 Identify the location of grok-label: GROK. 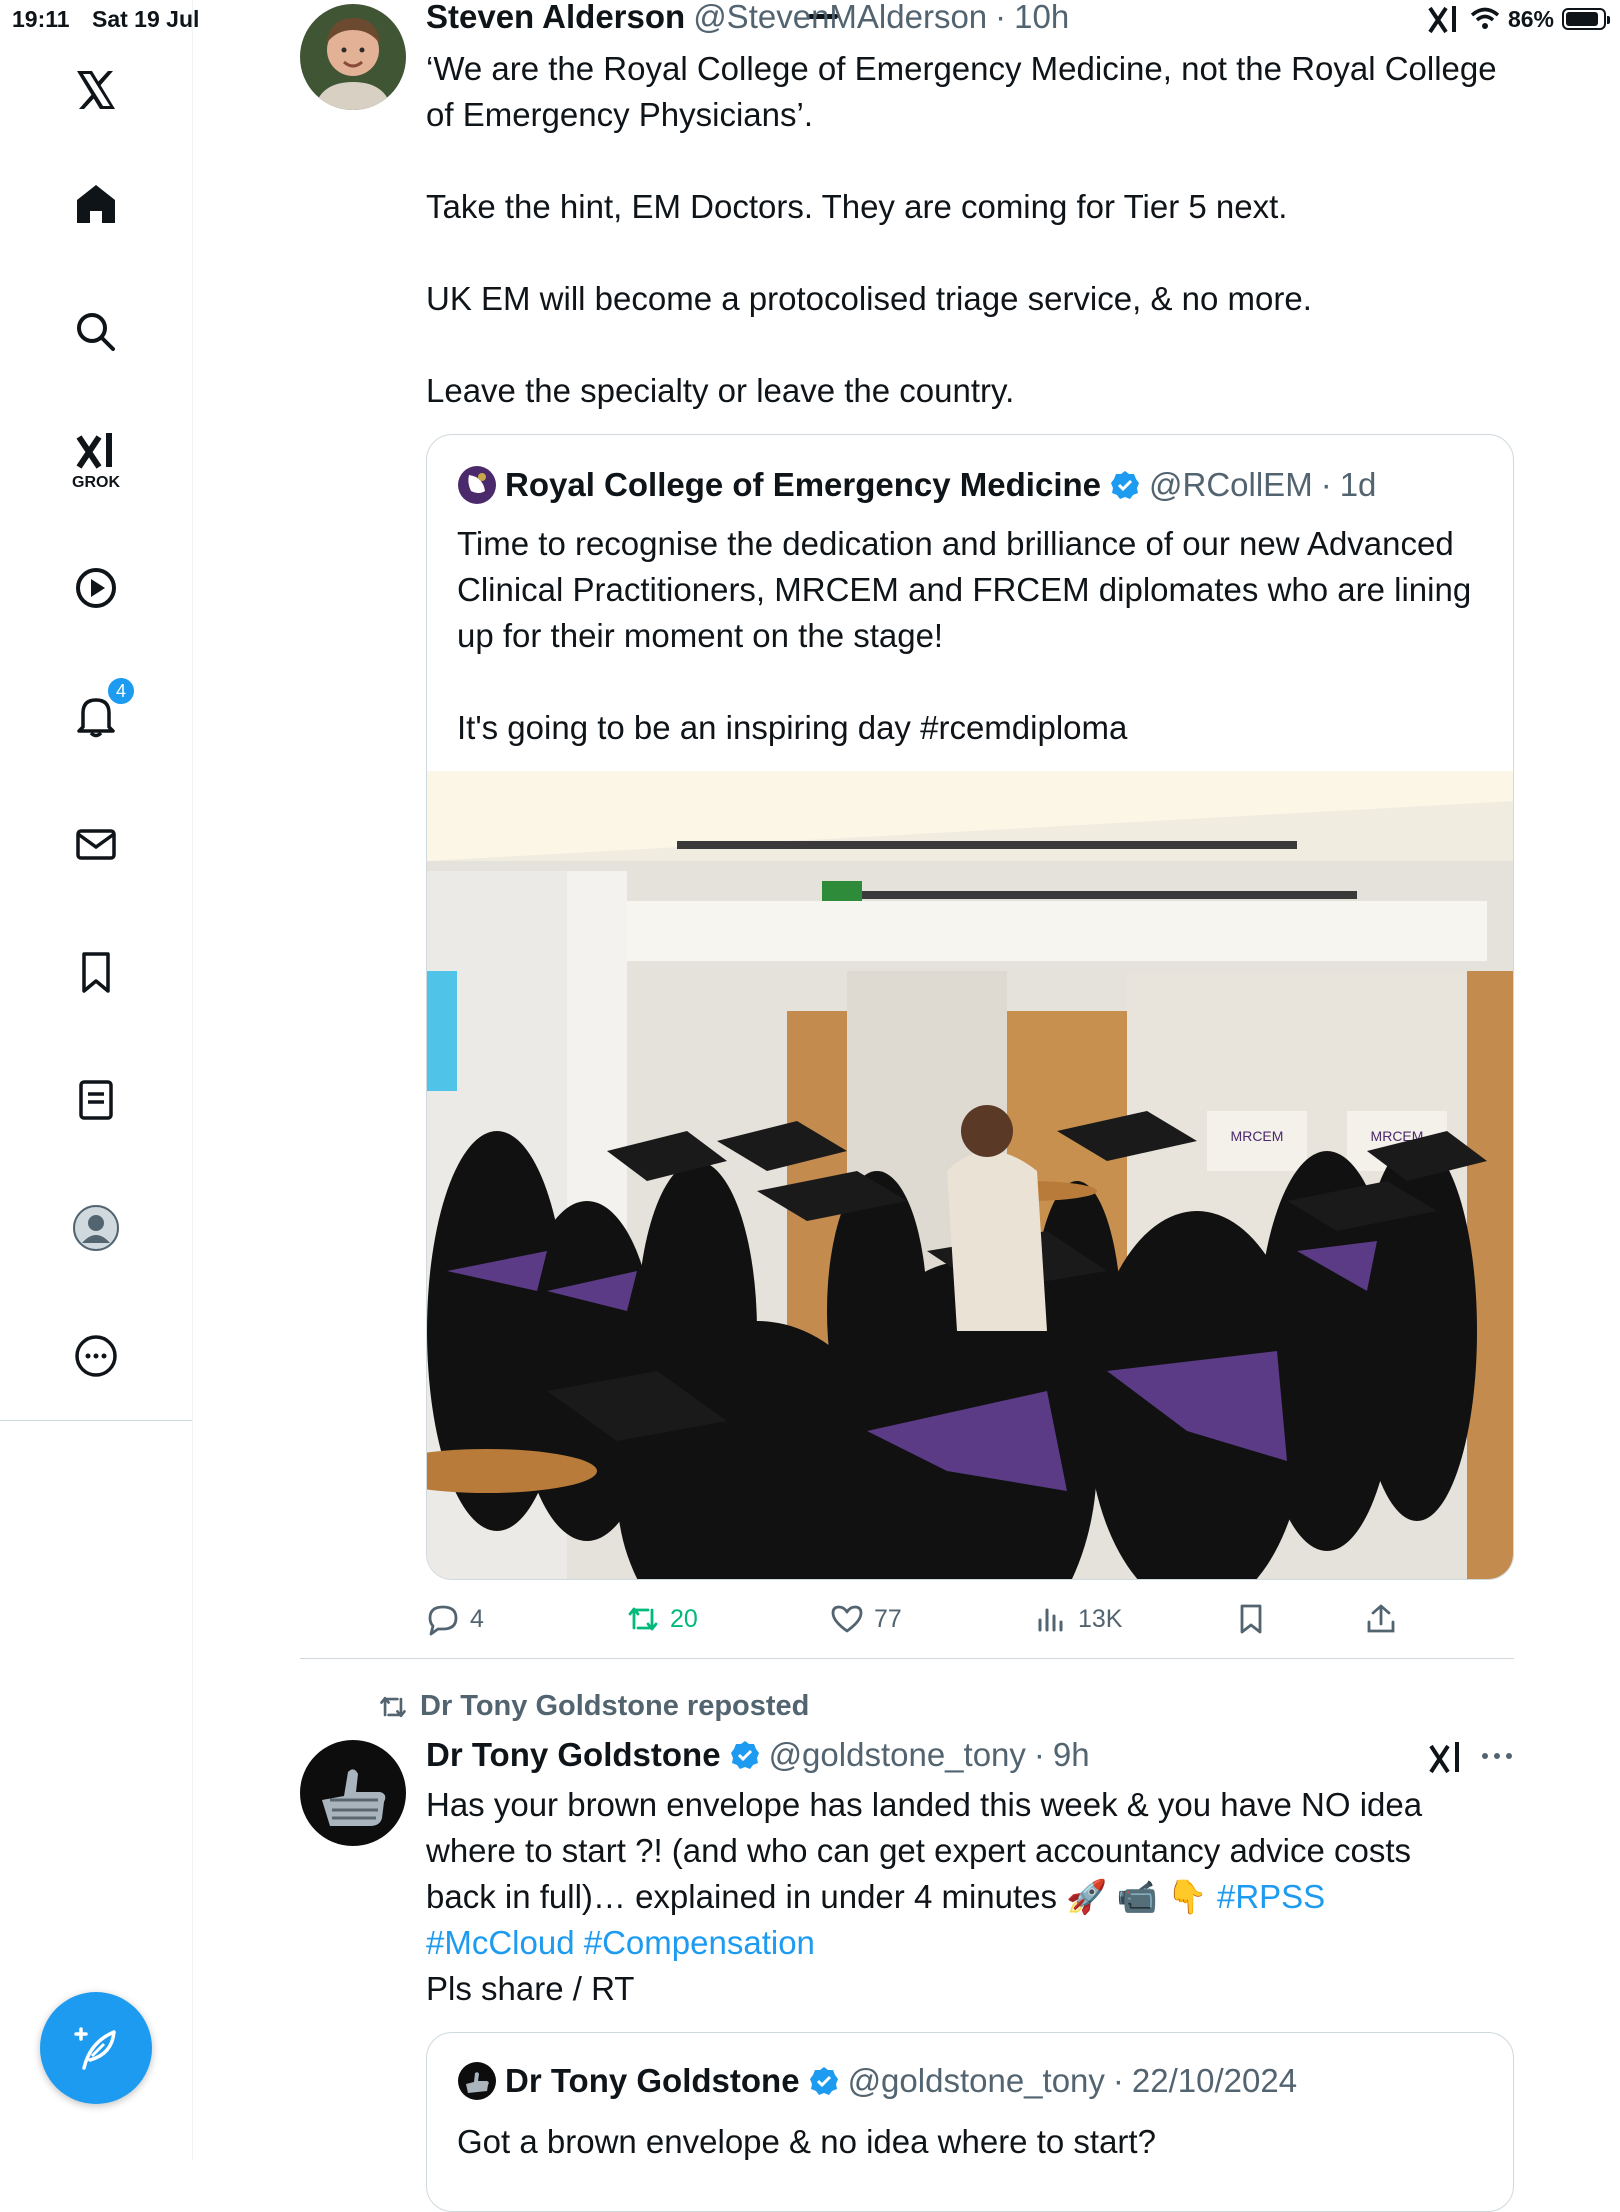
(96, 482).